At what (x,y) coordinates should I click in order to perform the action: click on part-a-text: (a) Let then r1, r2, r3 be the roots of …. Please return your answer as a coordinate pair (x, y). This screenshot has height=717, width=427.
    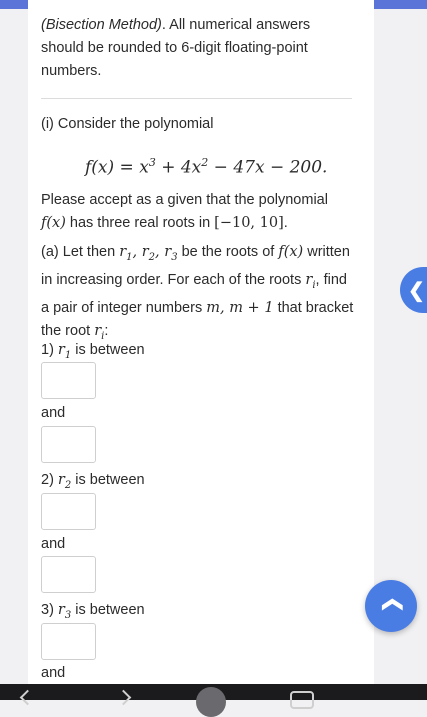
    Looking at the image, I should click on (197, 293).